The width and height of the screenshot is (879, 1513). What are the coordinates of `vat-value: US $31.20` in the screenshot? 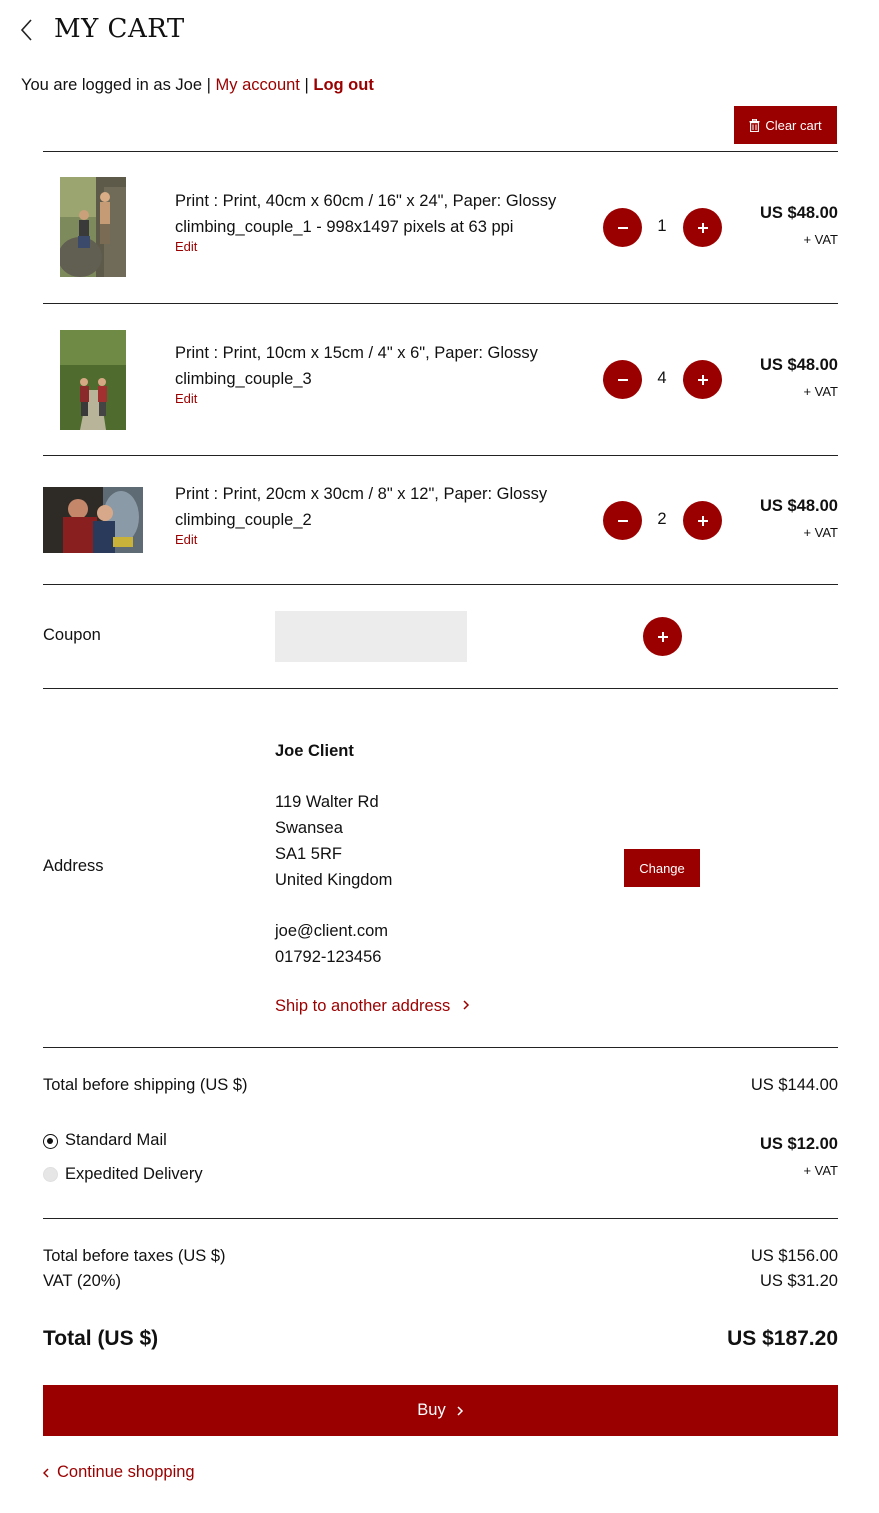 It's located at (799, 1281).